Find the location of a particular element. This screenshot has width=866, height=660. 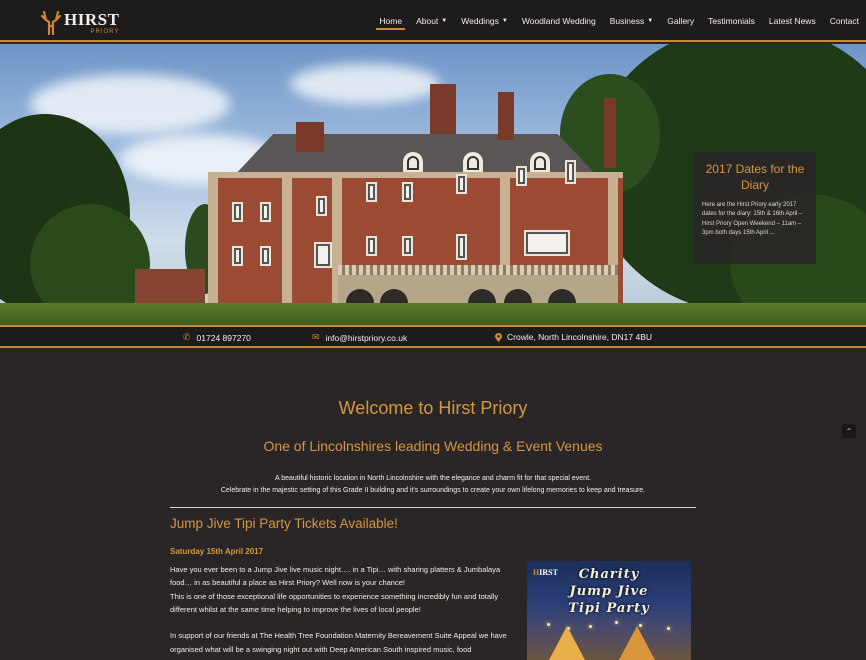

nav-item-about: About ▼ is located at coordinates (431, 21).